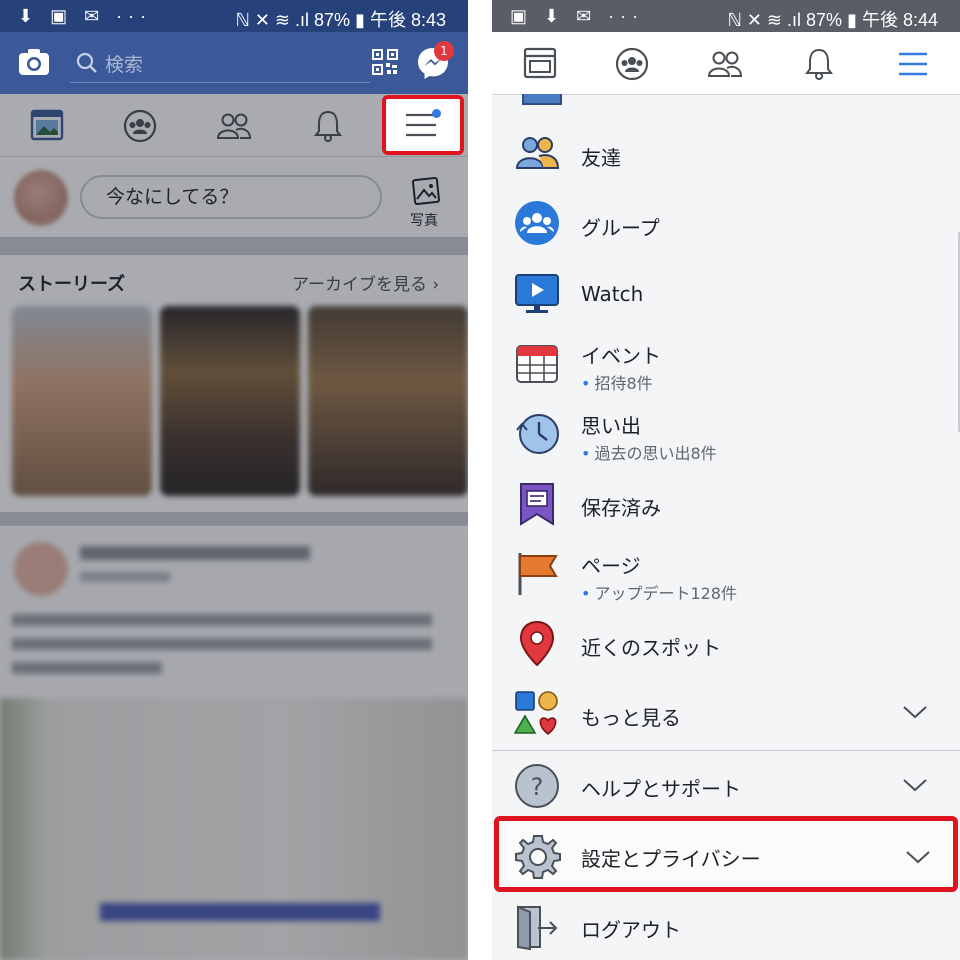  Describe the element at coordinates (671, 859) in the screenshot. I see `menu-item-label: 設定とプライバシー` at that location.